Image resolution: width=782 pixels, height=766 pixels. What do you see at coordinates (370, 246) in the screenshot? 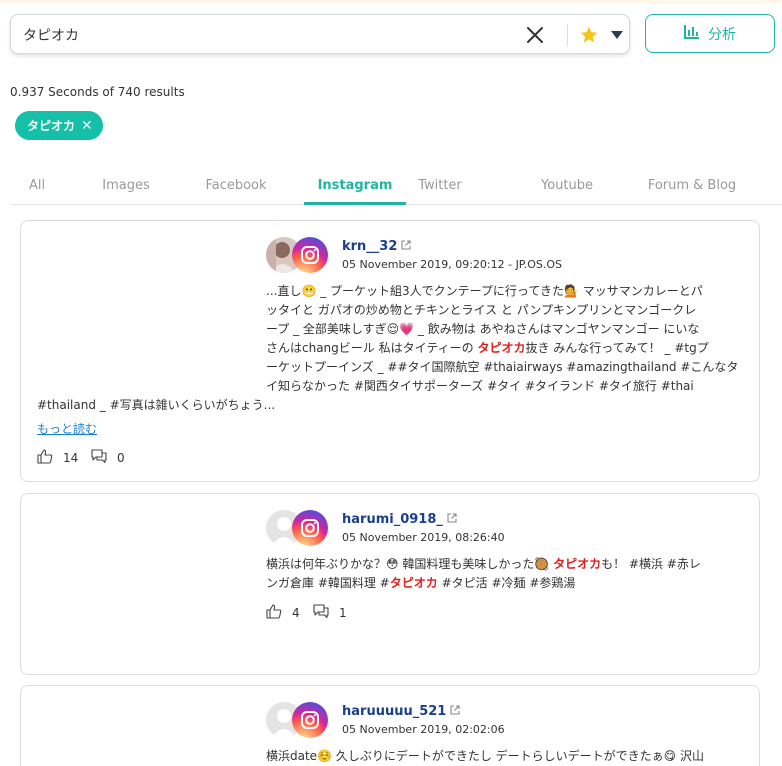
I see `username-text: krn__32` at bounding box center [370, 246].